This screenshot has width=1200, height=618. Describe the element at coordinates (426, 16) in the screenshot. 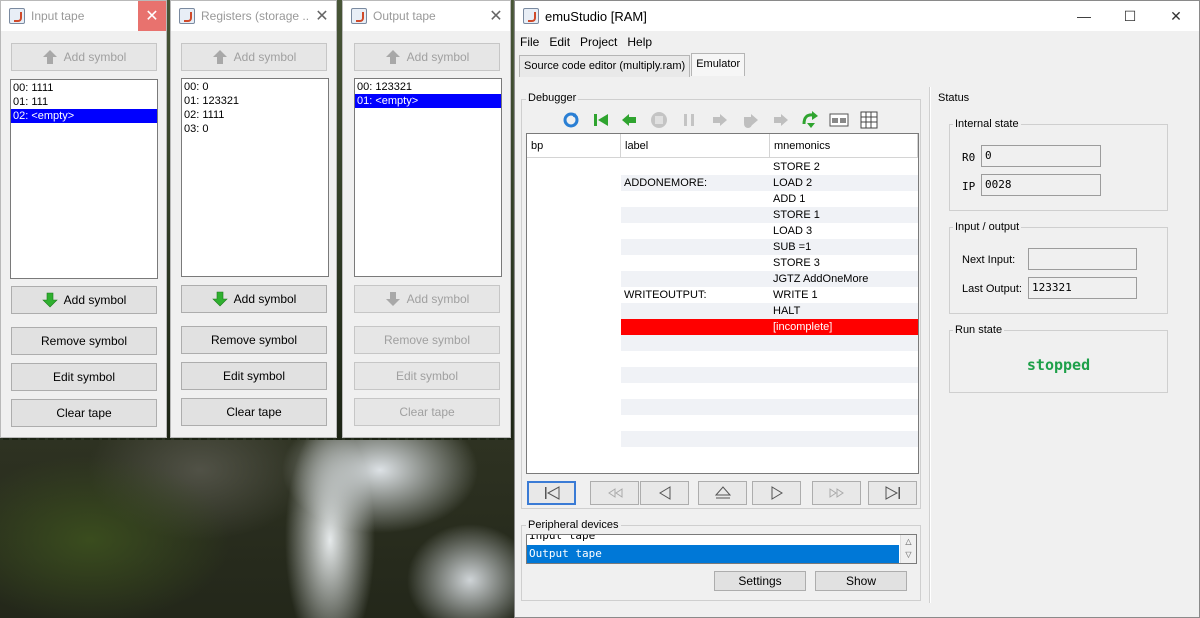

I see `output-tape-titlebar: Output tape ✕` at that location.